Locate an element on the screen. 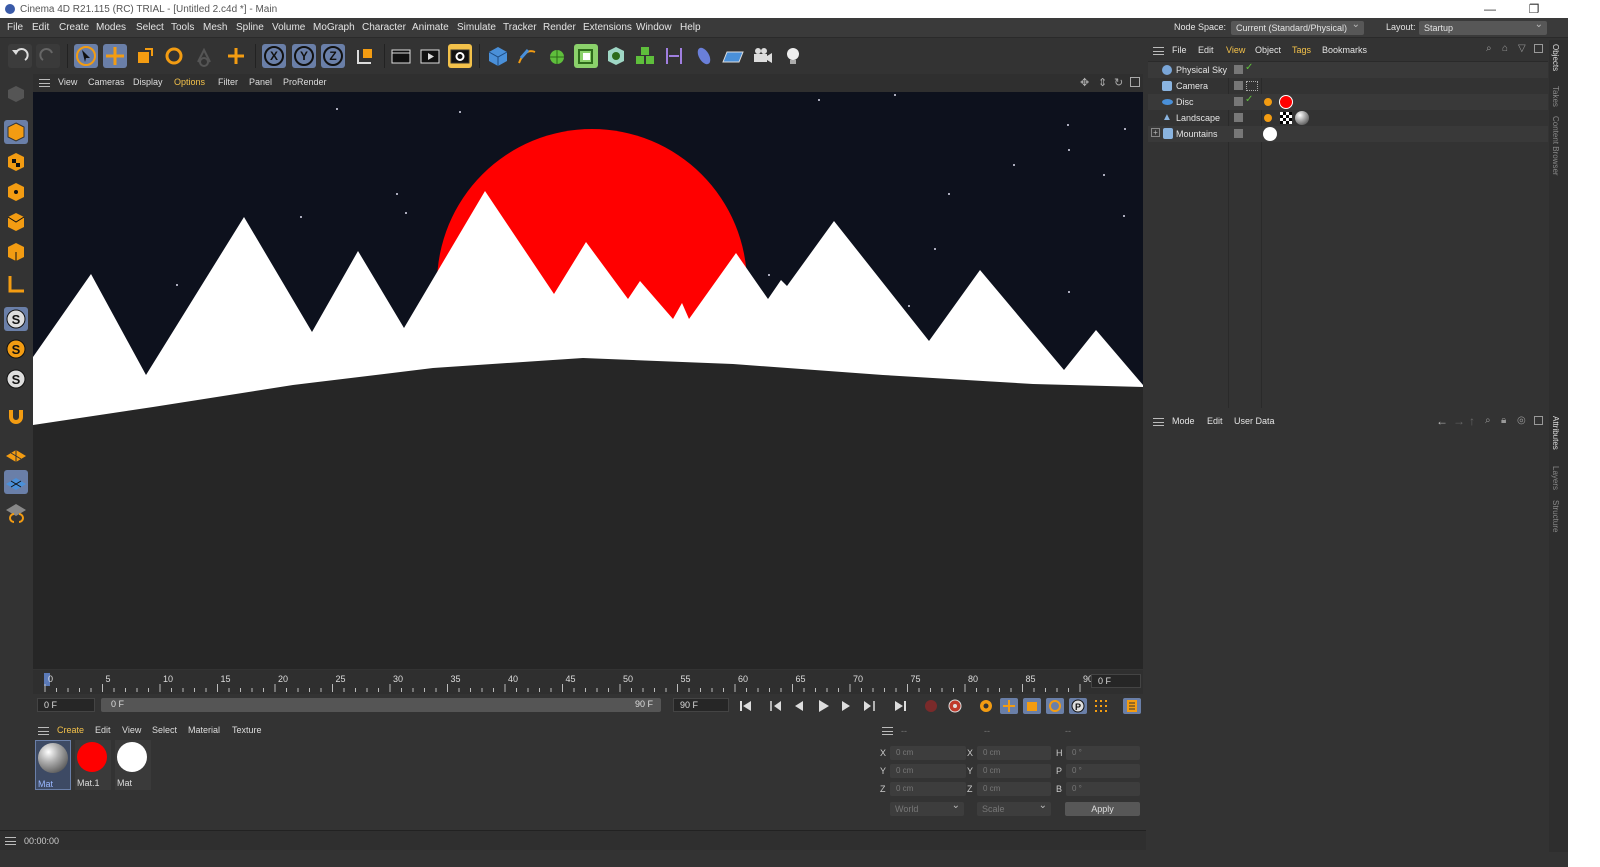 This screenshot has height=867, width=1600. tab-content-browser: Content Browser is located at coordinates (1555, 146).